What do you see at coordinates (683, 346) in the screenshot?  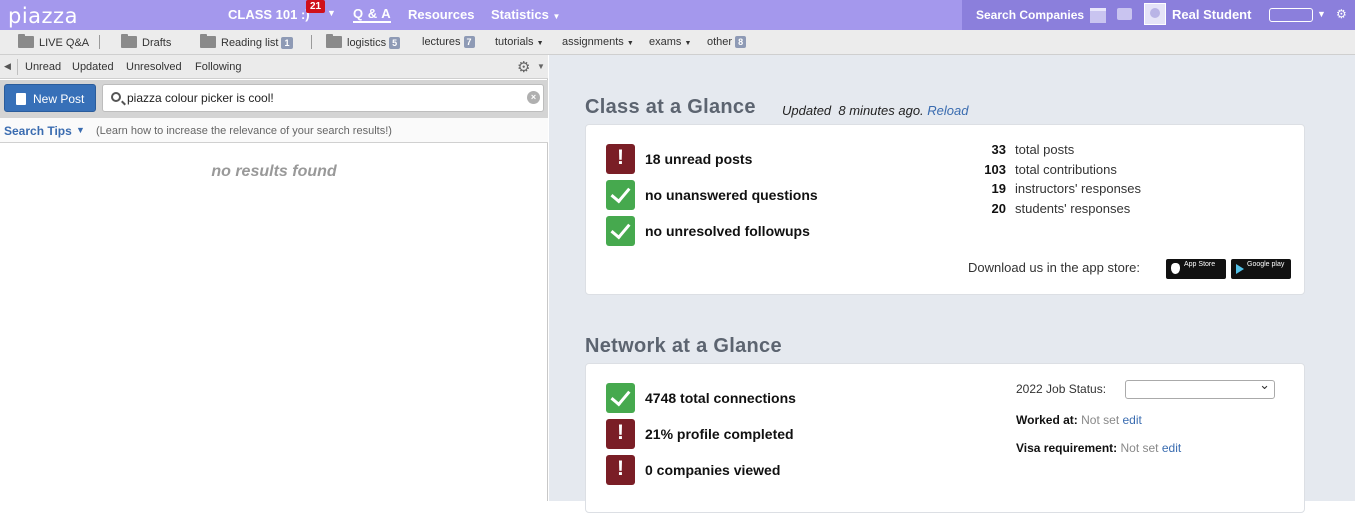 I see `network-glance-title: Network at a Glance` at bounding box center [683, 346].